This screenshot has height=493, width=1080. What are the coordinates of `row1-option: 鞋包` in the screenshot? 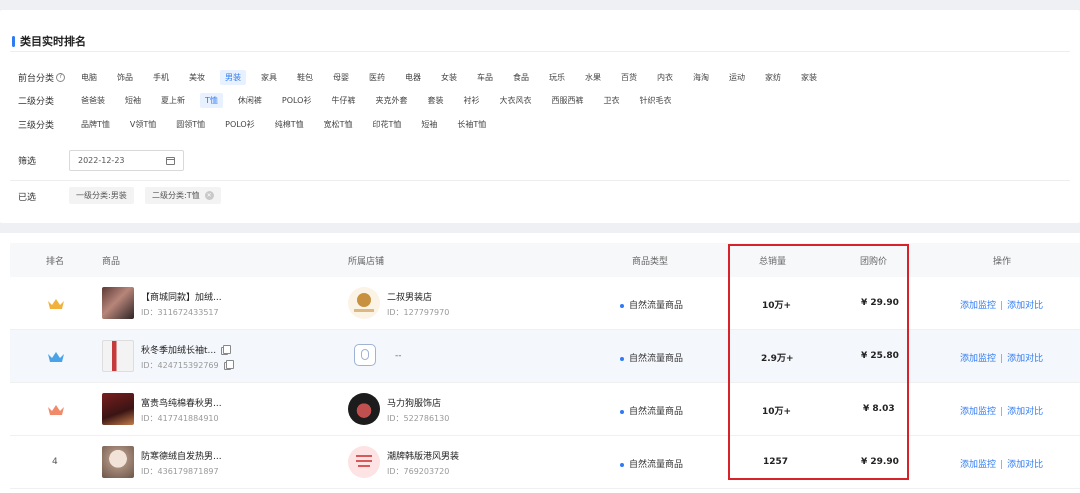 It's located at (305, 77).